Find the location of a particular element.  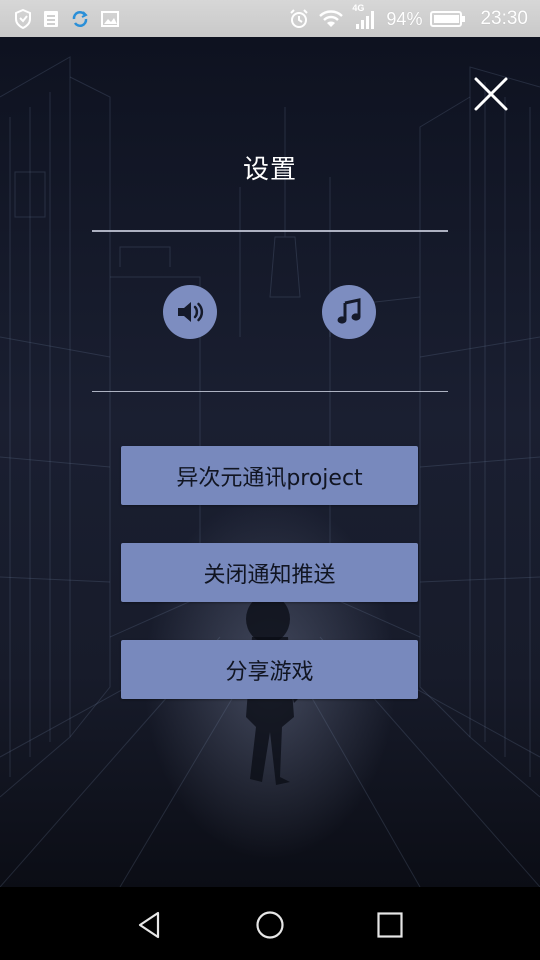

sim-list-icon is located at coordinates (51, 19).